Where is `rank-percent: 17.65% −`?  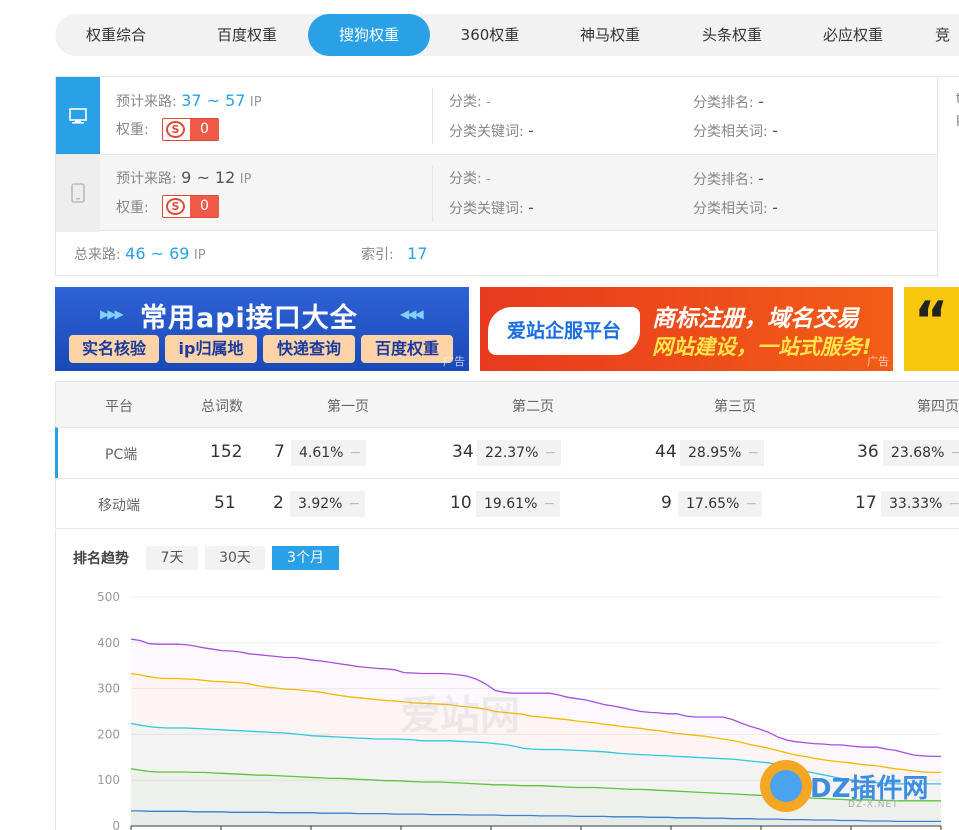
rank-percent: 17.65% − is located at coordinates (720, 504).